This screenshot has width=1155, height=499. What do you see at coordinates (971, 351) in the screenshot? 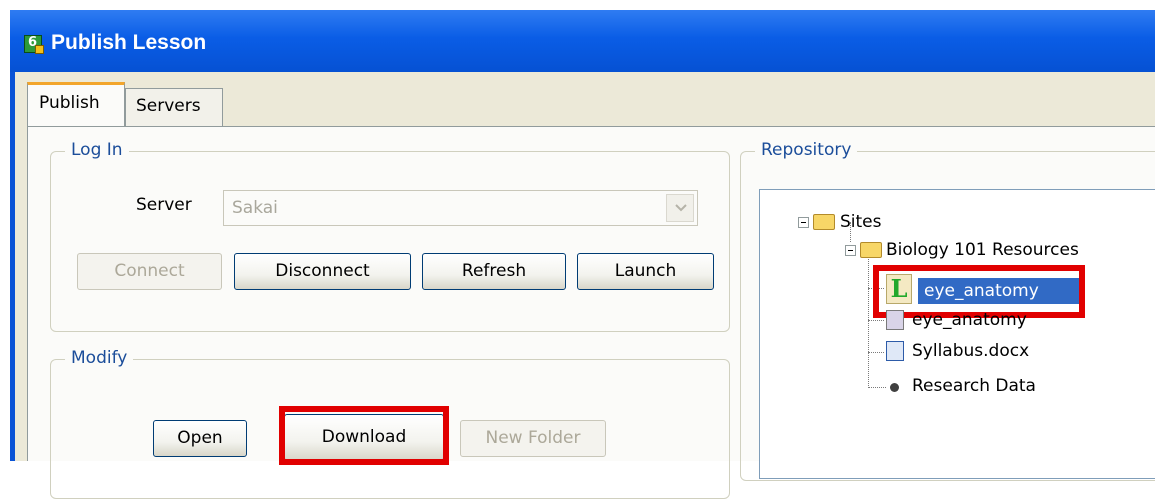
I see `tree-node-label: Syllabus.docx` at bounding box center [971, 351].